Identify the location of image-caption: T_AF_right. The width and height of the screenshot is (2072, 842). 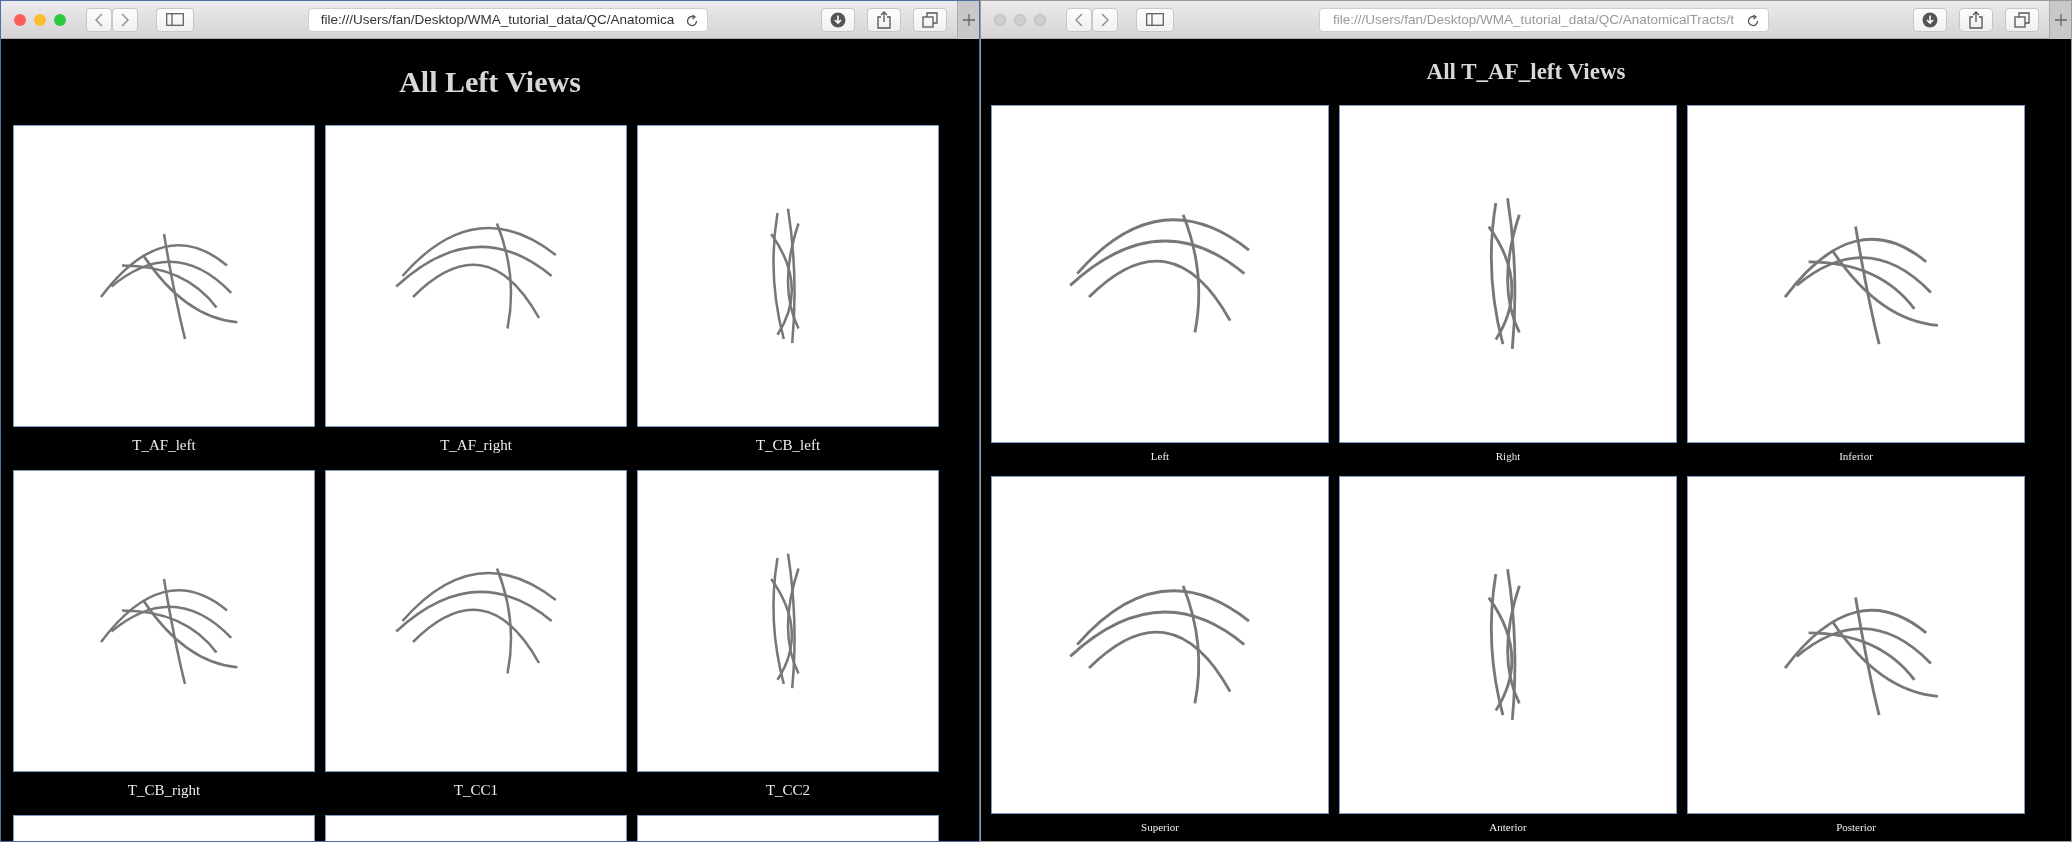
(476, 445).